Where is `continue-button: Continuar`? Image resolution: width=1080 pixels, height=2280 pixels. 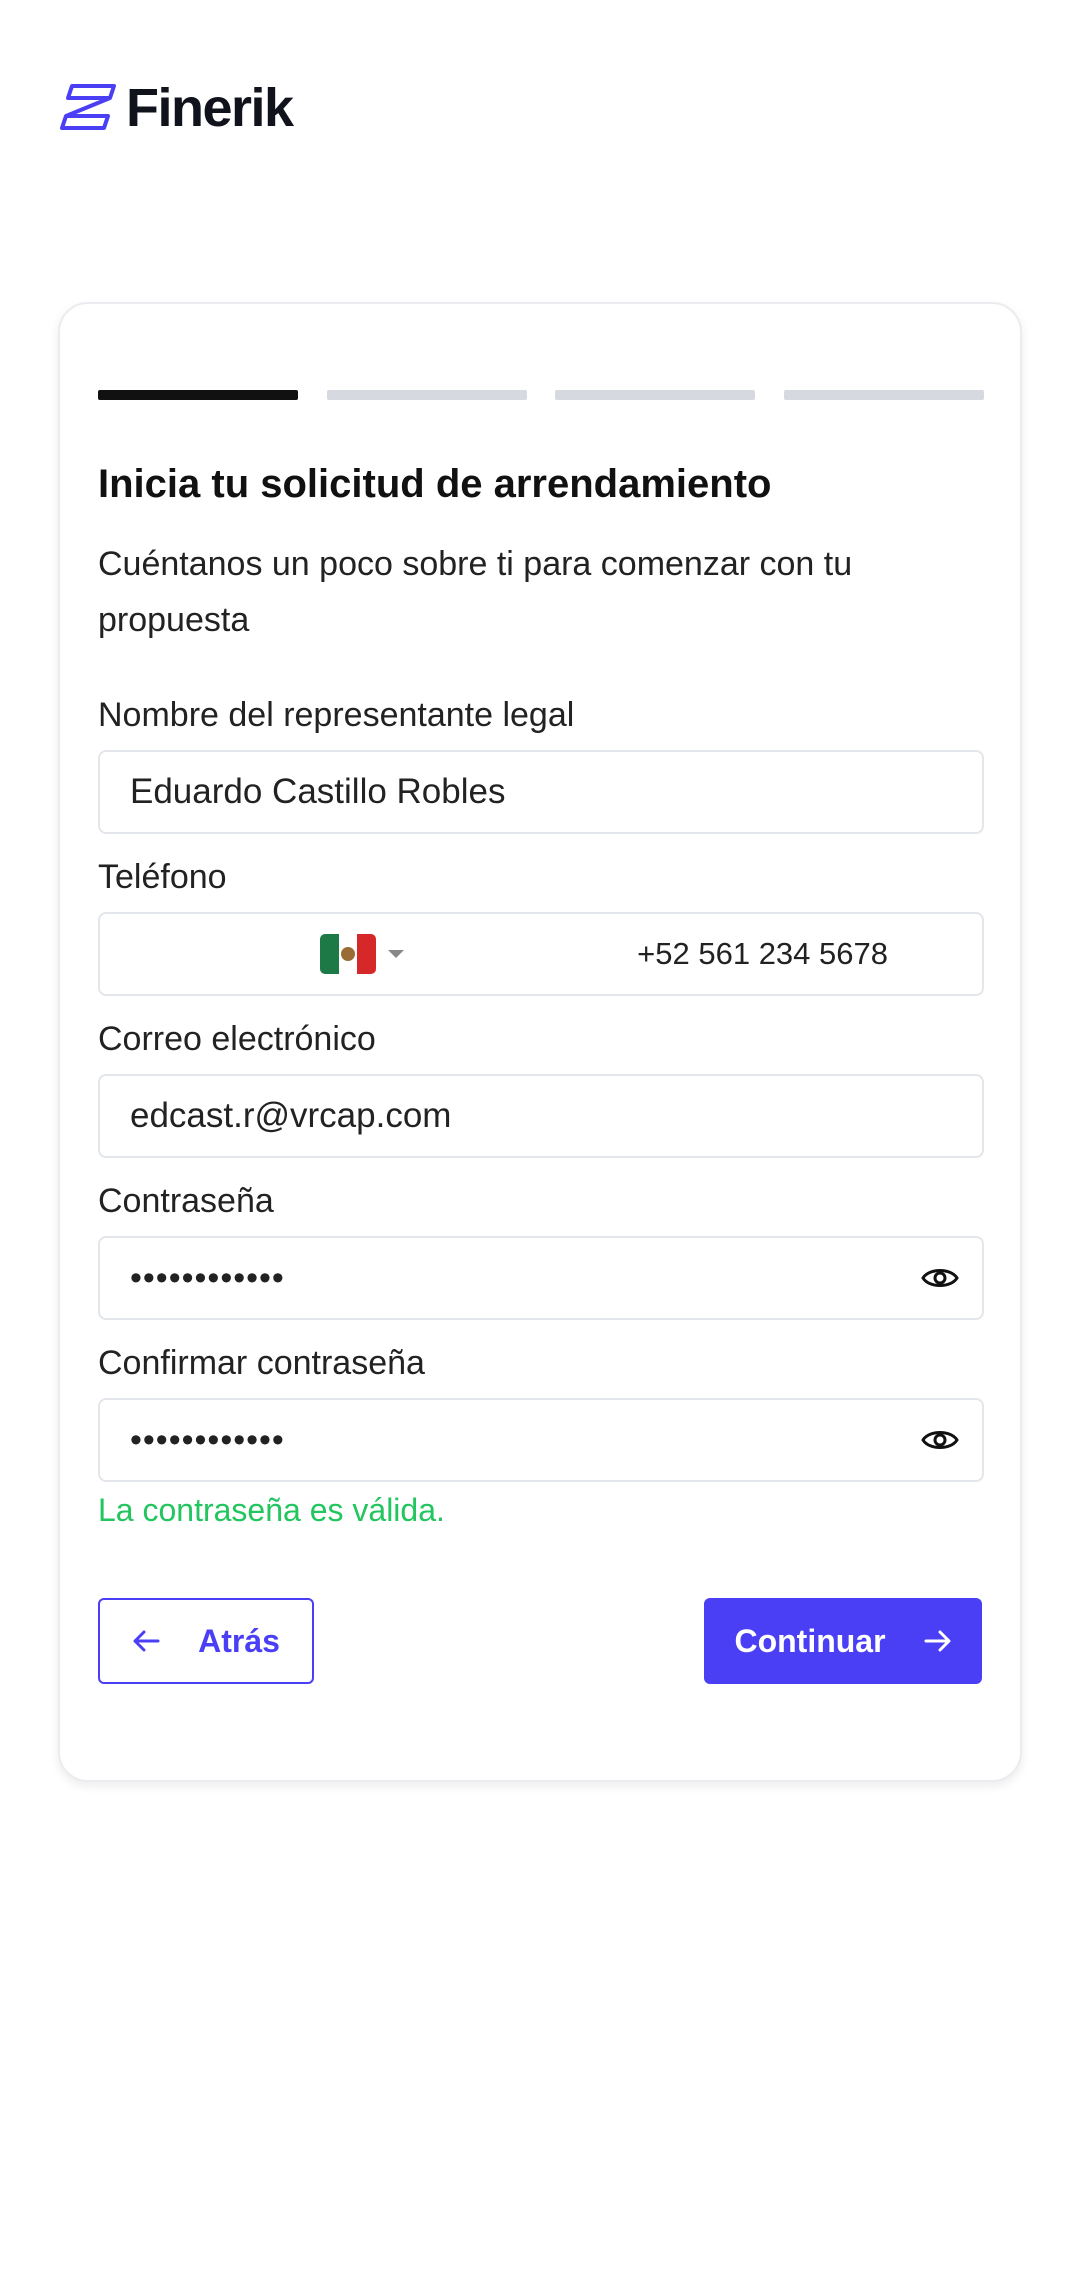
continue-button: Continuar is located at coordinates (843, 1641).